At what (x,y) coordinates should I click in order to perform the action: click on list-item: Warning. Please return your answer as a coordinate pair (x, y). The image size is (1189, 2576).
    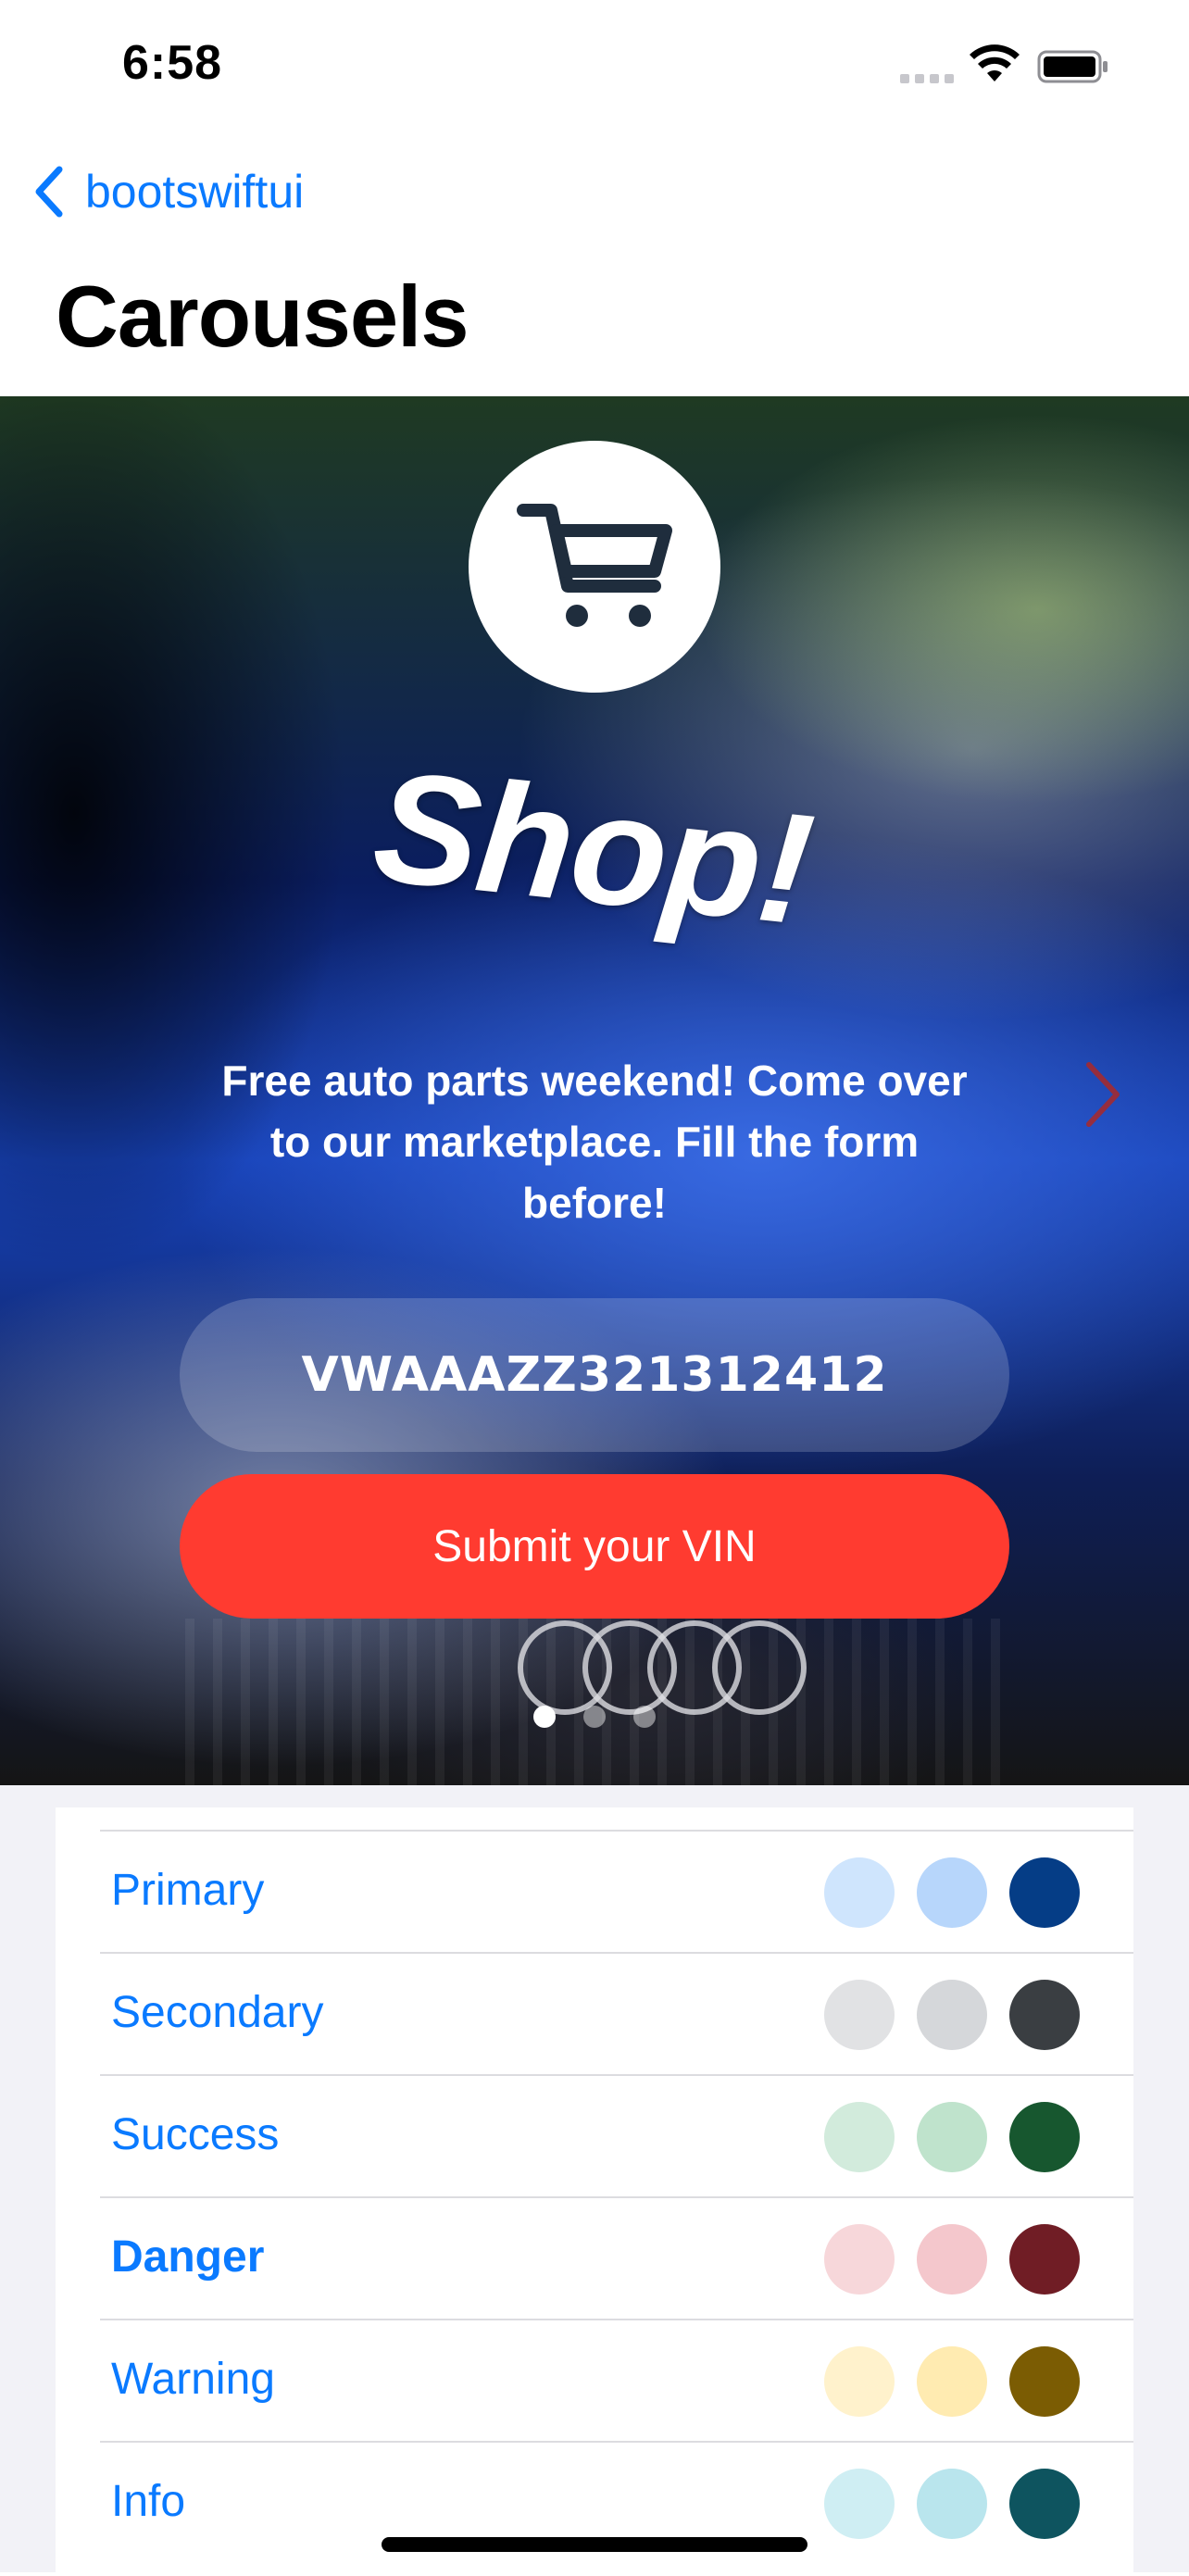
    Looking at the image, I should click on (616, 2380).